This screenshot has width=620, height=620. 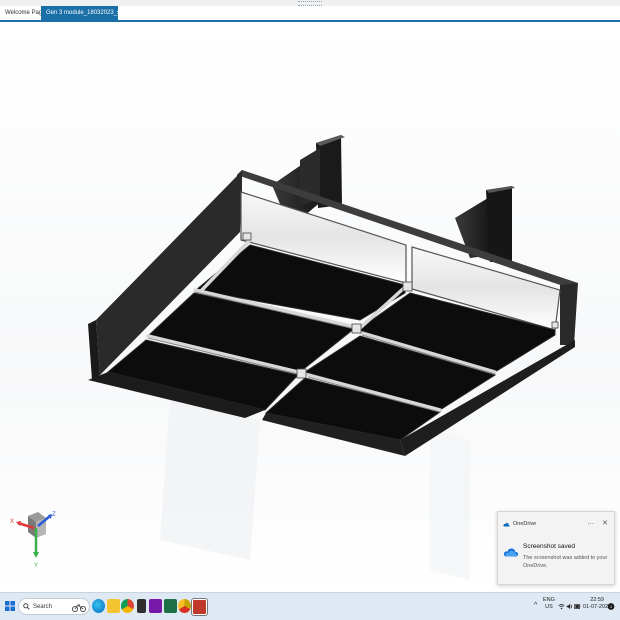 I want to click on edge-icon, so click(x=98, y=606).